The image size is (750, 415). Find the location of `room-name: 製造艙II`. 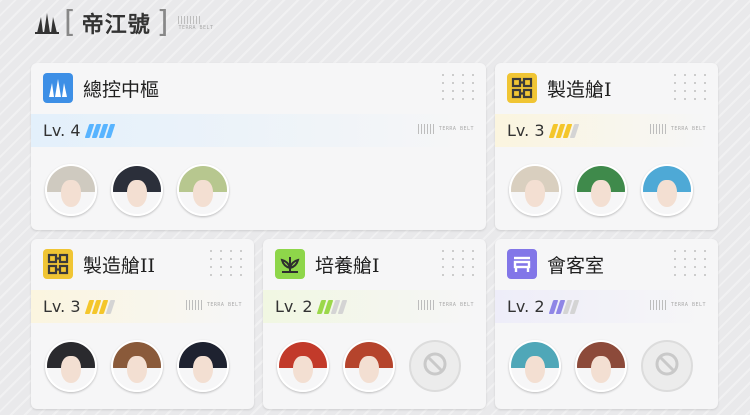

room-name: 製造艙II is located at coordinates (119, 265).